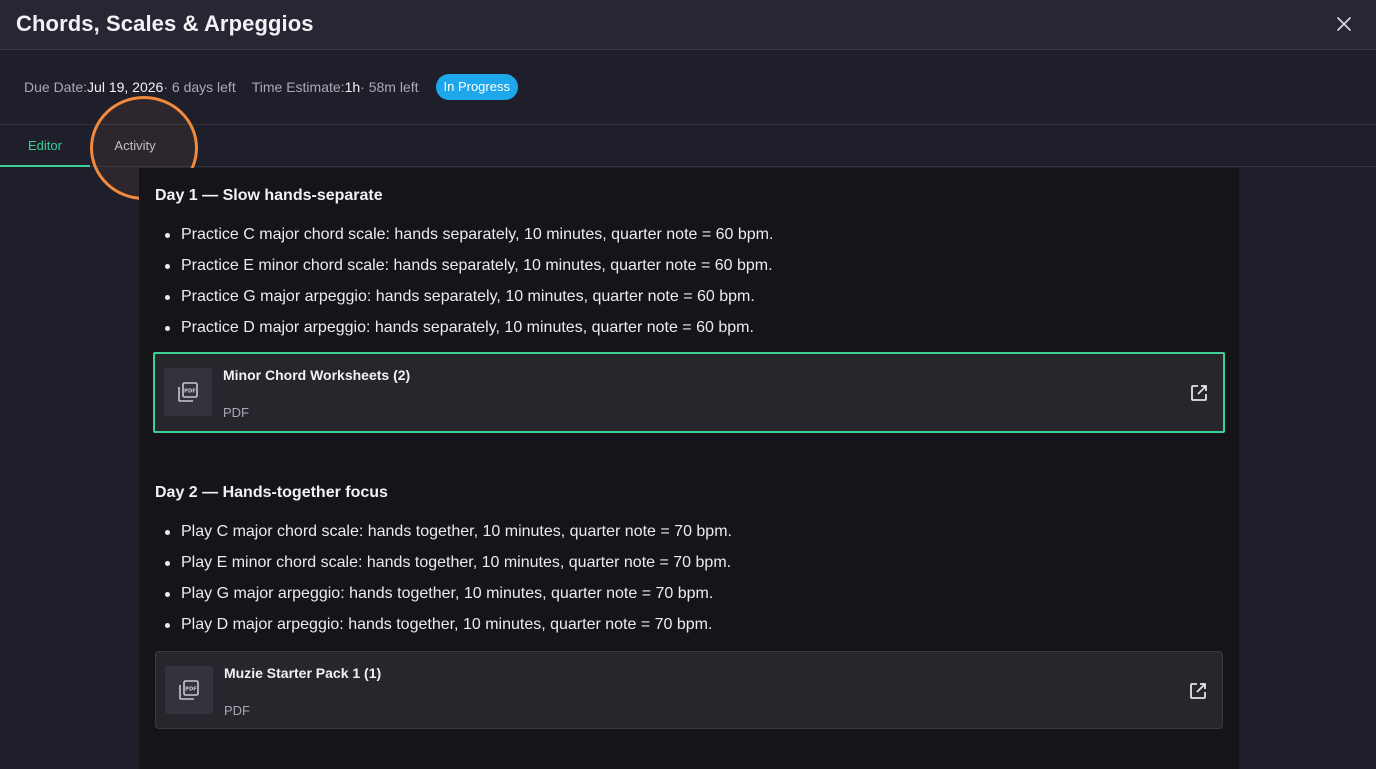  Describe the element at coordinates (45, 146) in the screenshot. I see `tab-editor: Editor` at that location.